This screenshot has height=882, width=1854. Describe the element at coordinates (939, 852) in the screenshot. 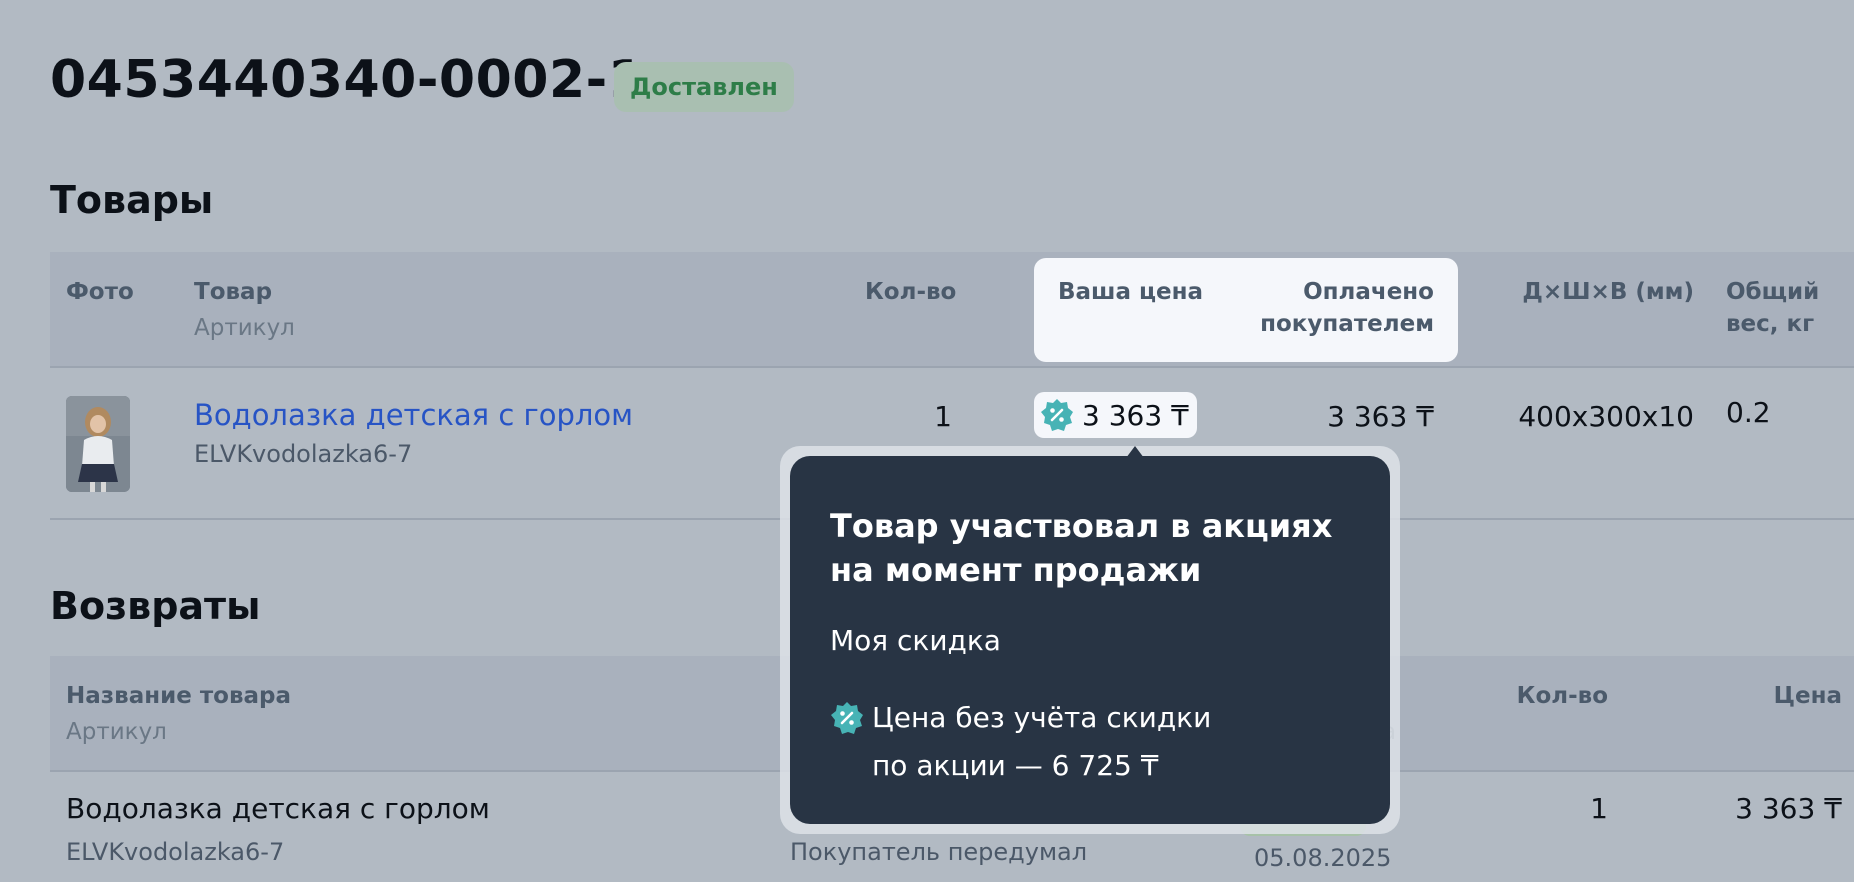

I see `return-reason: Покупатель передумал` at that location.